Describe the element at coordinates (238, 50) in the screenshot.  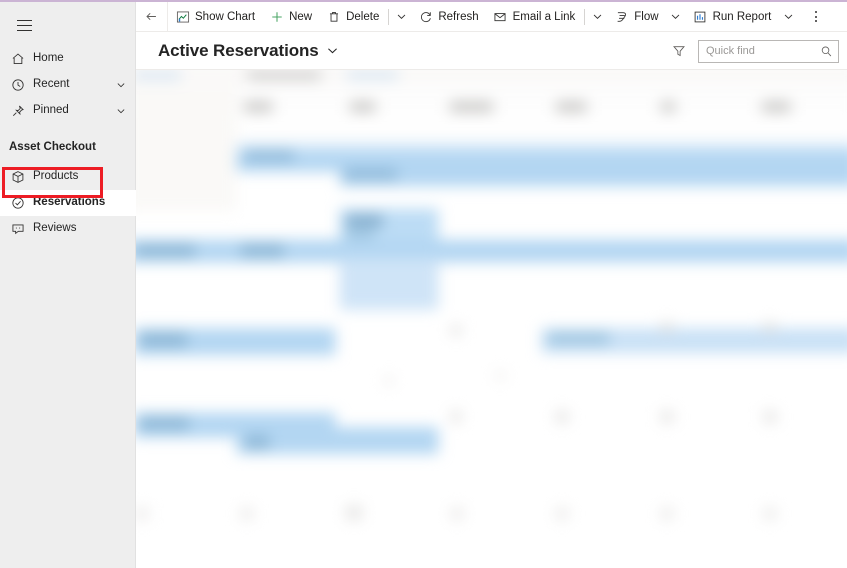
I see `page-title: Active Reservations` at that location.